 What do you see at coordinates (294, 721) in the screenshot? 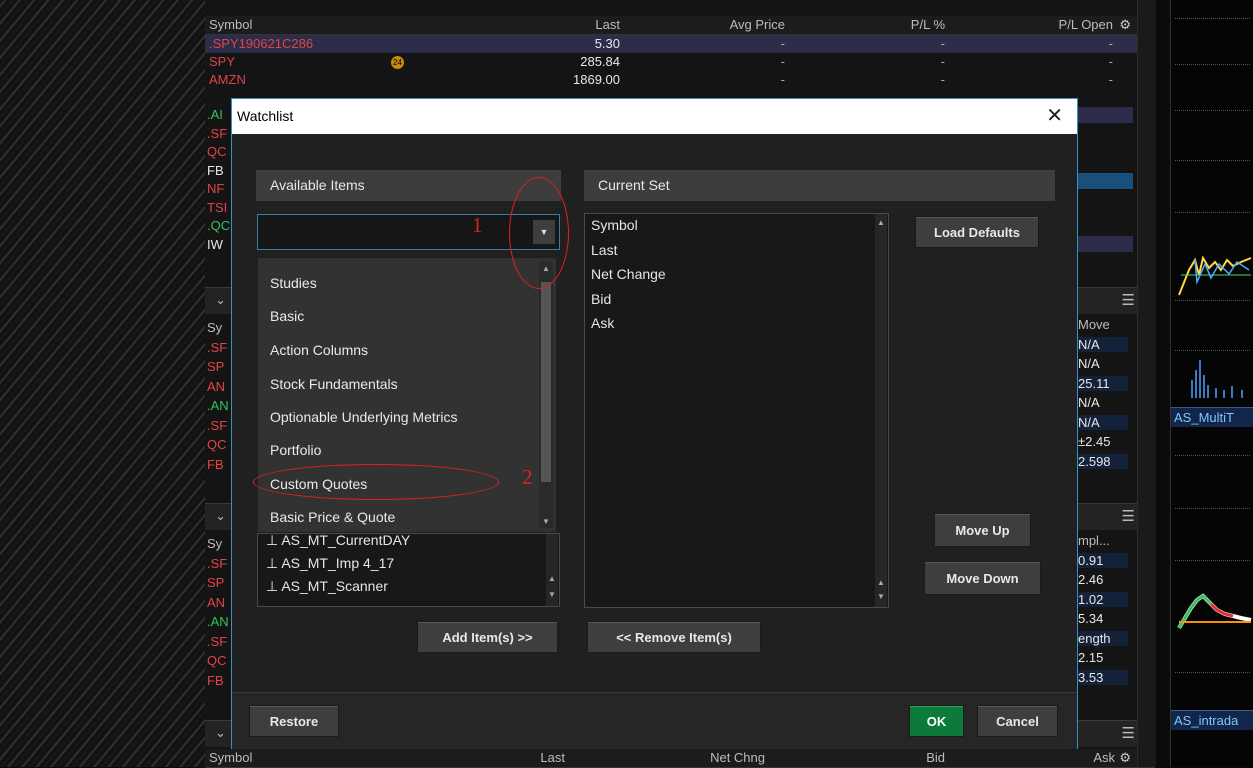
I see `restore-button: Restore` at bounding box center [294, 721].